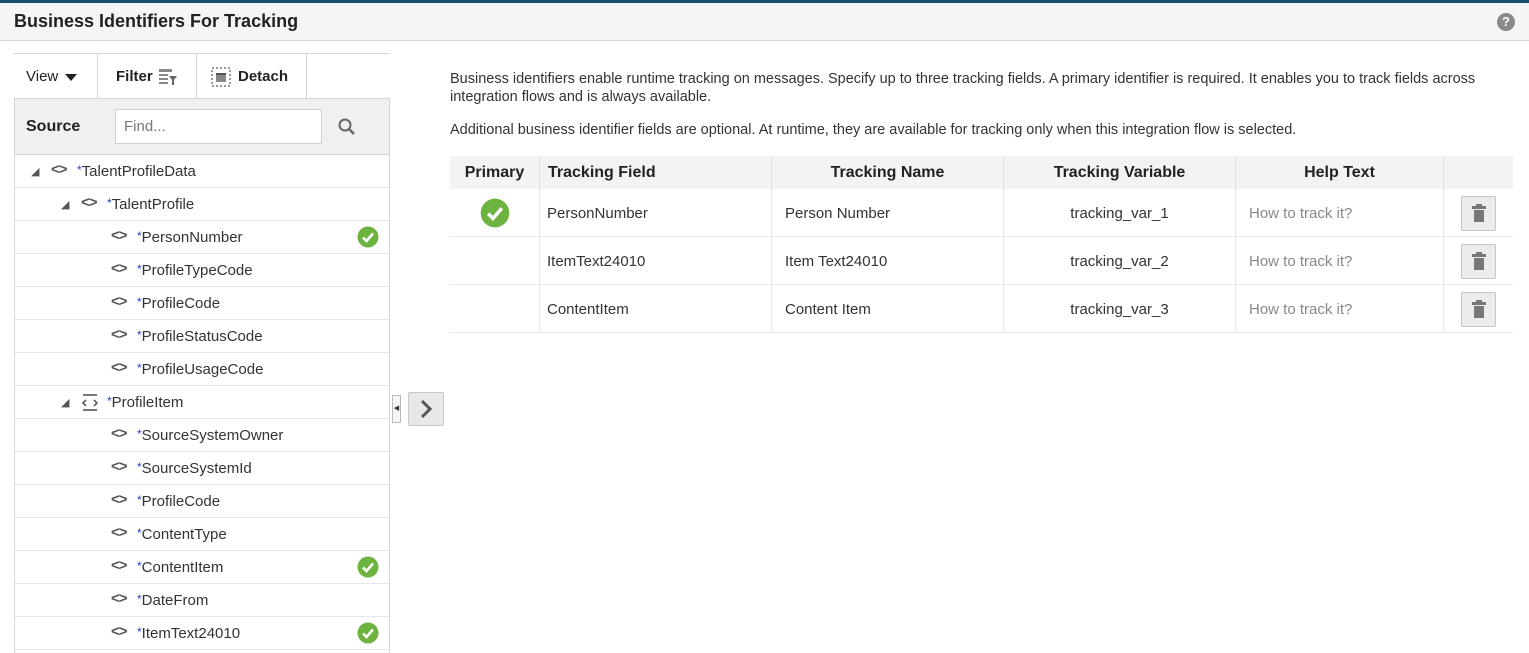 Image resolution: width=1529 pixels, height=653 pixels. What do you see at coordinates (42, 76) in the screenshot?
I see `view-label: View` at bounding box center [42, 76].